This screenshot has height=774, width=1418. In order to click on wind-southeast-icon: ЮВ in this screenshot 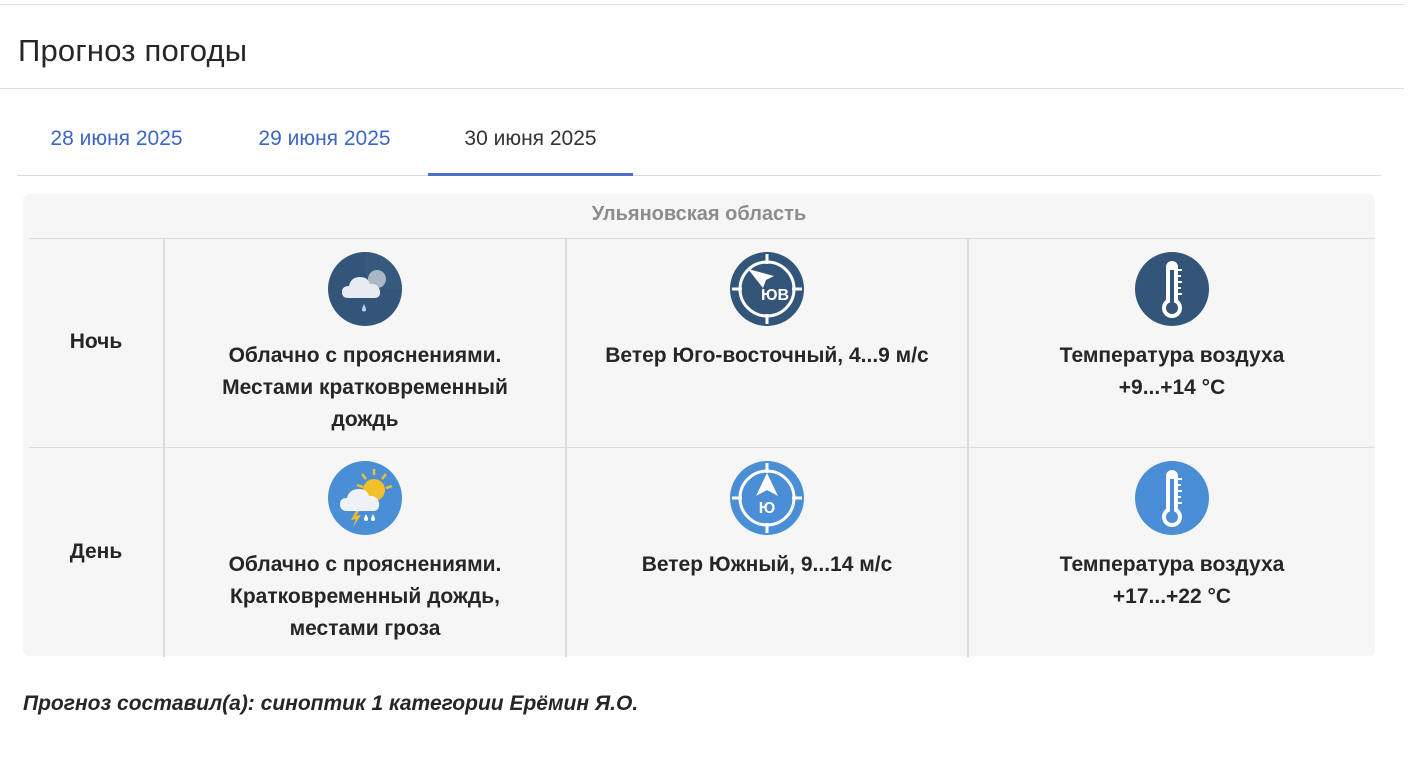, I will do `click(767, 289)`.